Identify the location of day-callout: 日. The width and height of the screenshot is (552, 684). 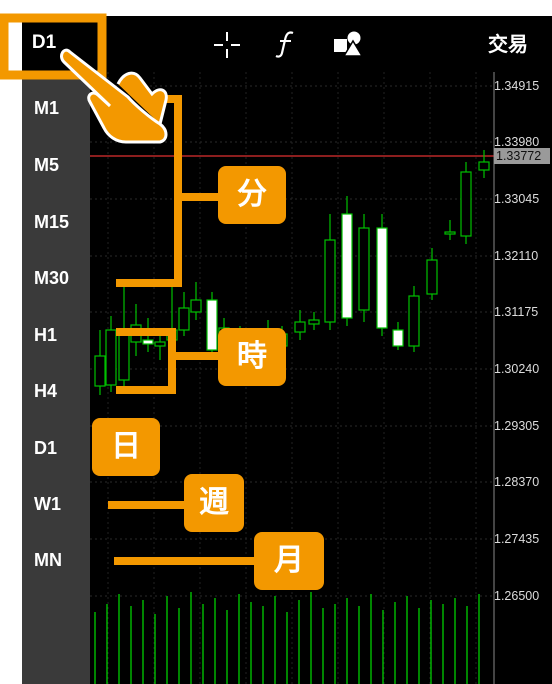
(126, 447).